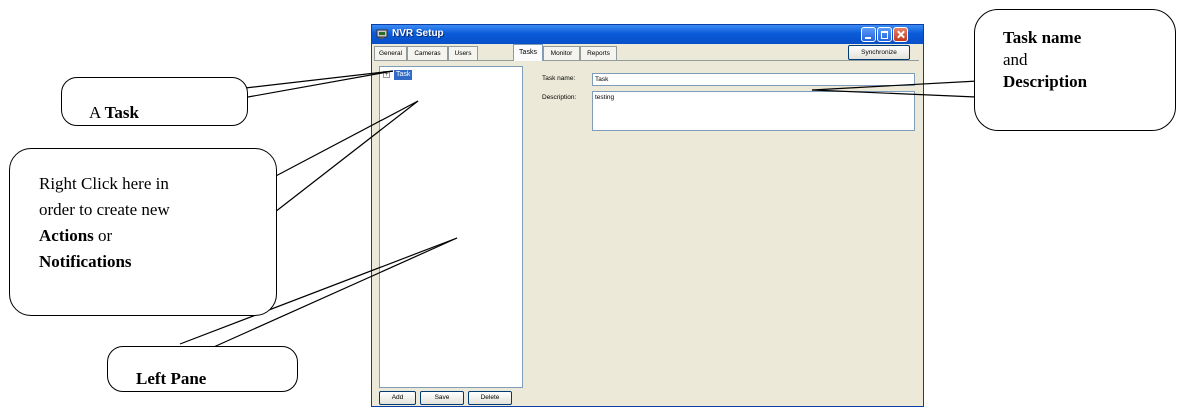 Image resolution: width=1178 pixels, height=407 pixels. Describe the element at coordinates (104, 209) in the screenshot. I see `callout-right-click-line2: order to create new` at that location.